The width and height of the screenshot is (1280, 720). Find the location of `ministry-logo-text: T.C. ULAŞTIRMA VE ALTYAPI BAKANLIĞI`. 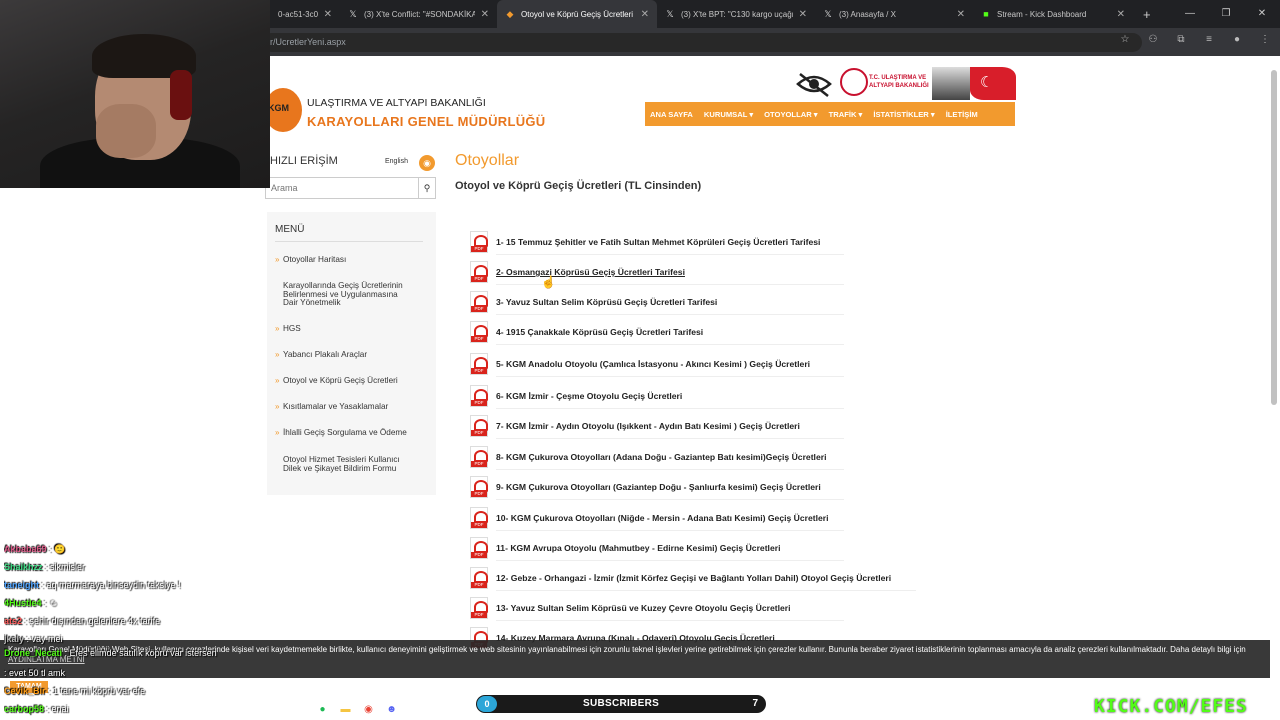

ministry-logo-text: T.C. ULAŞTIRMA VE ALTYAPI BAKANLIĞI is located at coordinates (899, 82).